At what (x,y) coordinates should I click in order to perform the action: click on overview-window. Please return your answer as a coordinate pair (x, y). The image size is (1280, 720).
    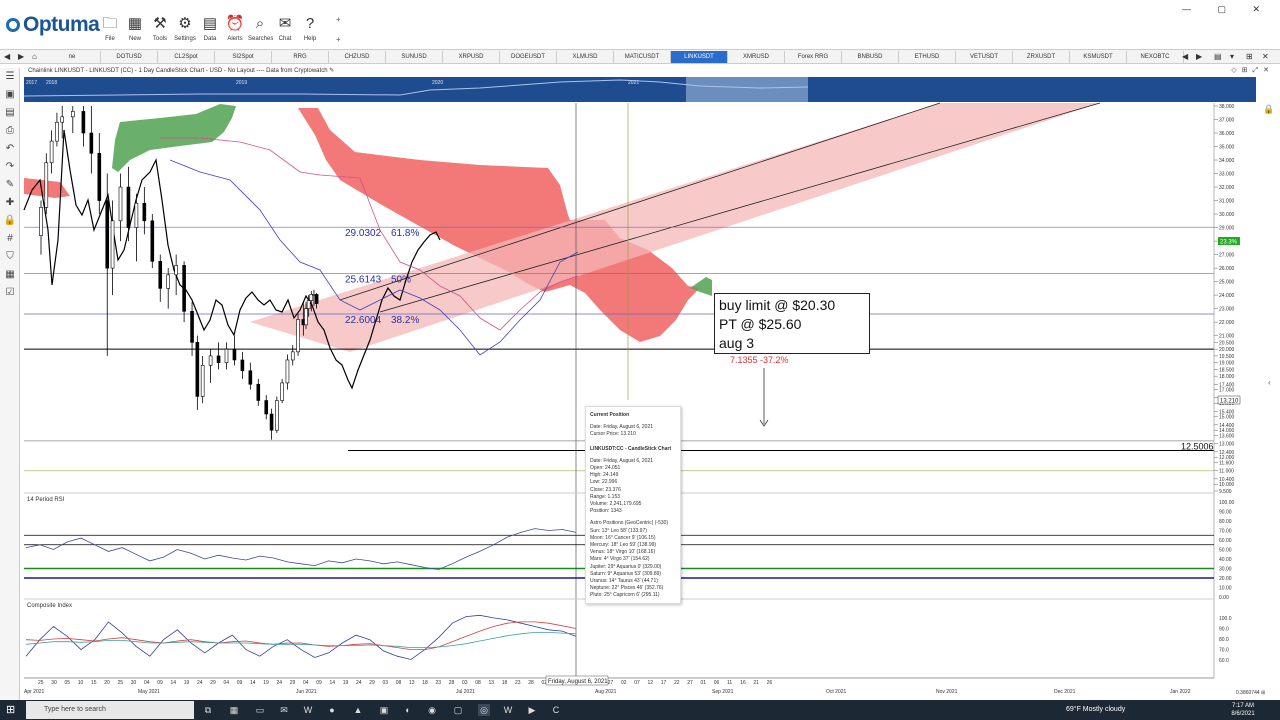
    Looking at the image, I should click on (747, 89).